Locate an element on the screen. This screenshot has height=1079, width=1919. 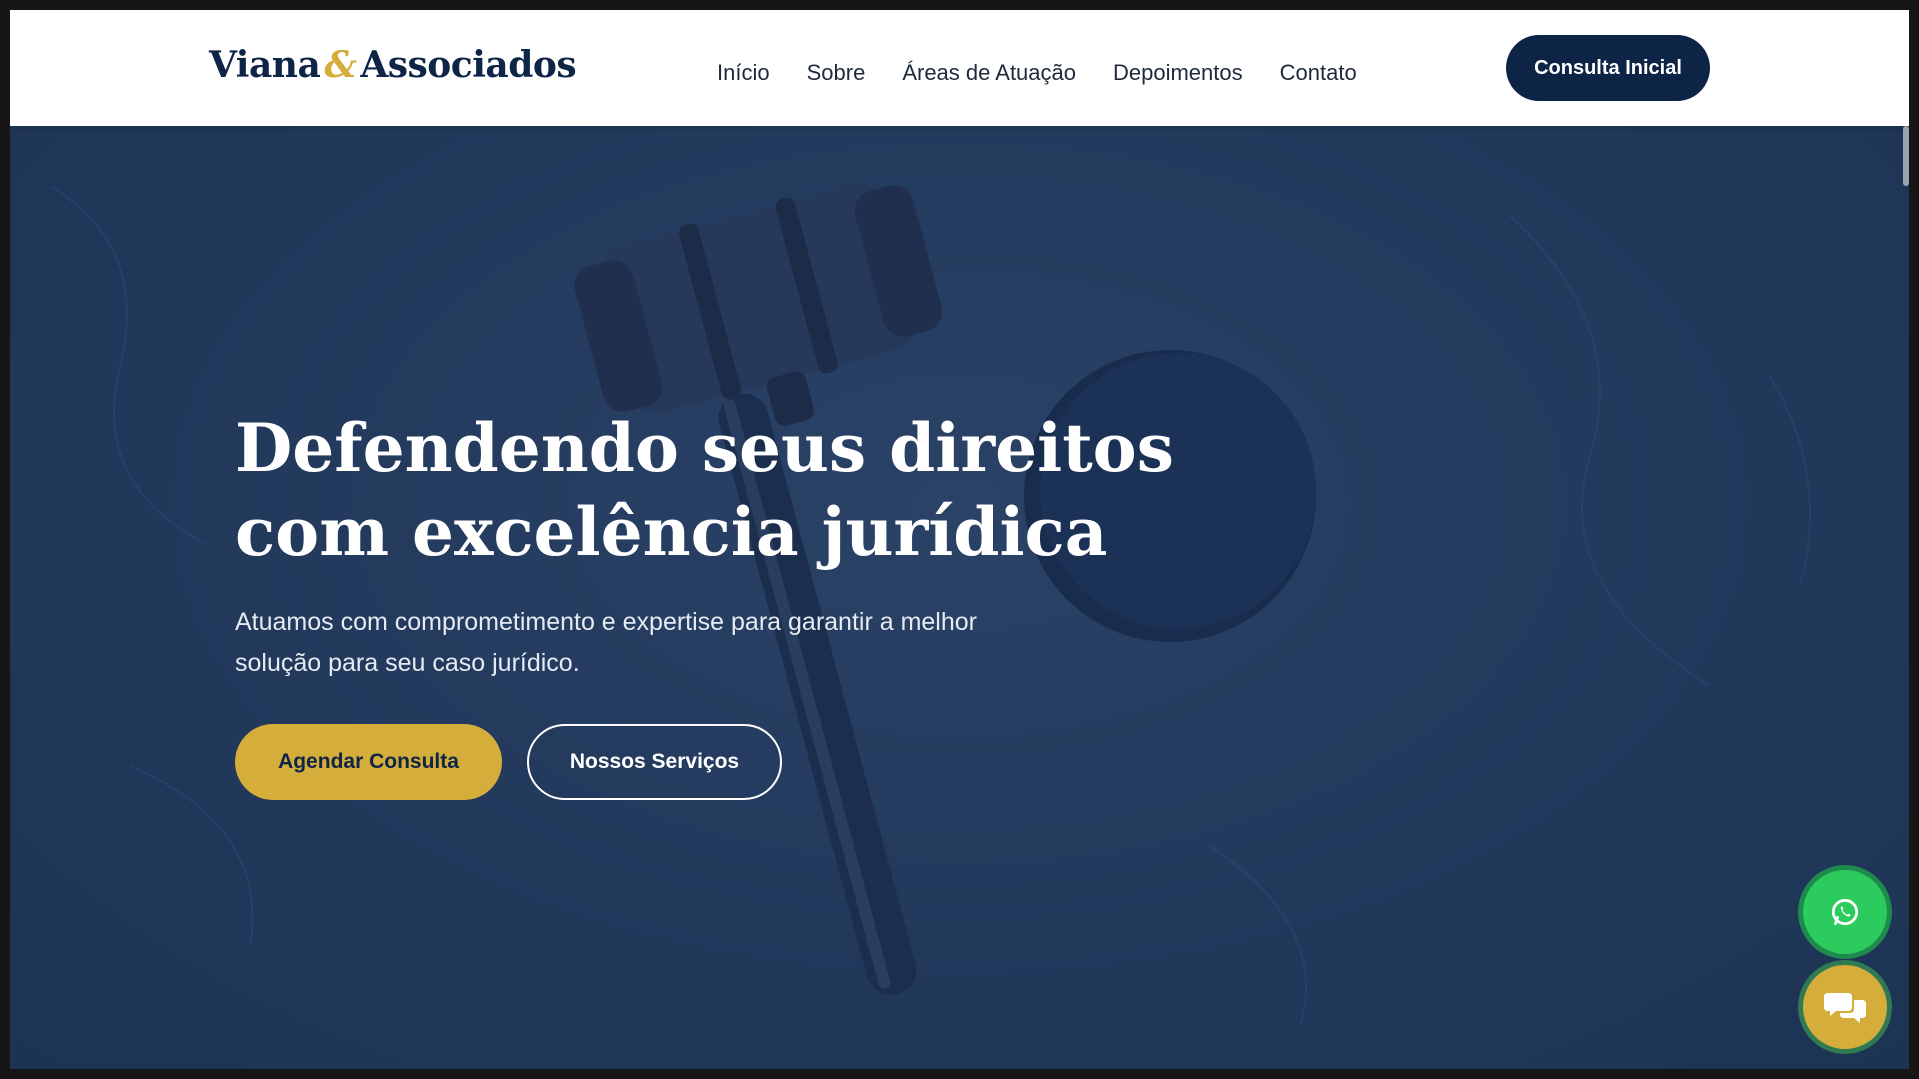
hero-title-line1: Defendendo seus direitos is located at coordinates (704, 448).